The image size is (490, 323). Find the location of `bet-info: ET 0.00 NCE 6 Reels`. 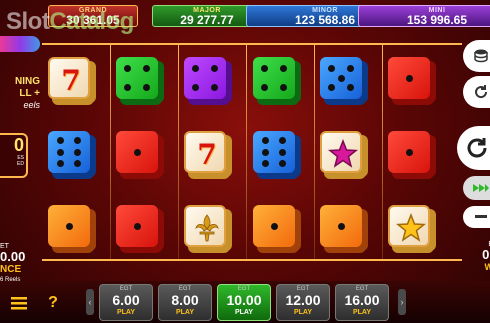

bet-info: ET 0.00 NCE 6 Reels is located at coordinates (20, 263).